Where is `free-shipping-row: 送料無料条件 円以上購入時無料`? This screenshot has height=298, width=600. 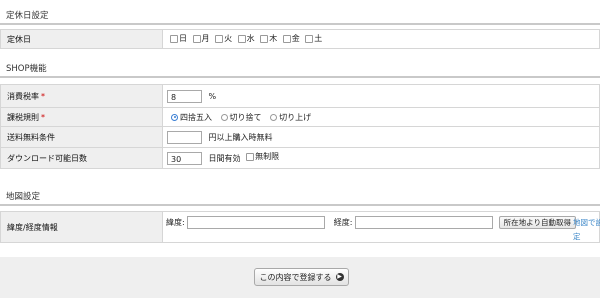
free-shipping-row: 送料無料条件 円以上購入時無料 is located at coordinates (300, 137).